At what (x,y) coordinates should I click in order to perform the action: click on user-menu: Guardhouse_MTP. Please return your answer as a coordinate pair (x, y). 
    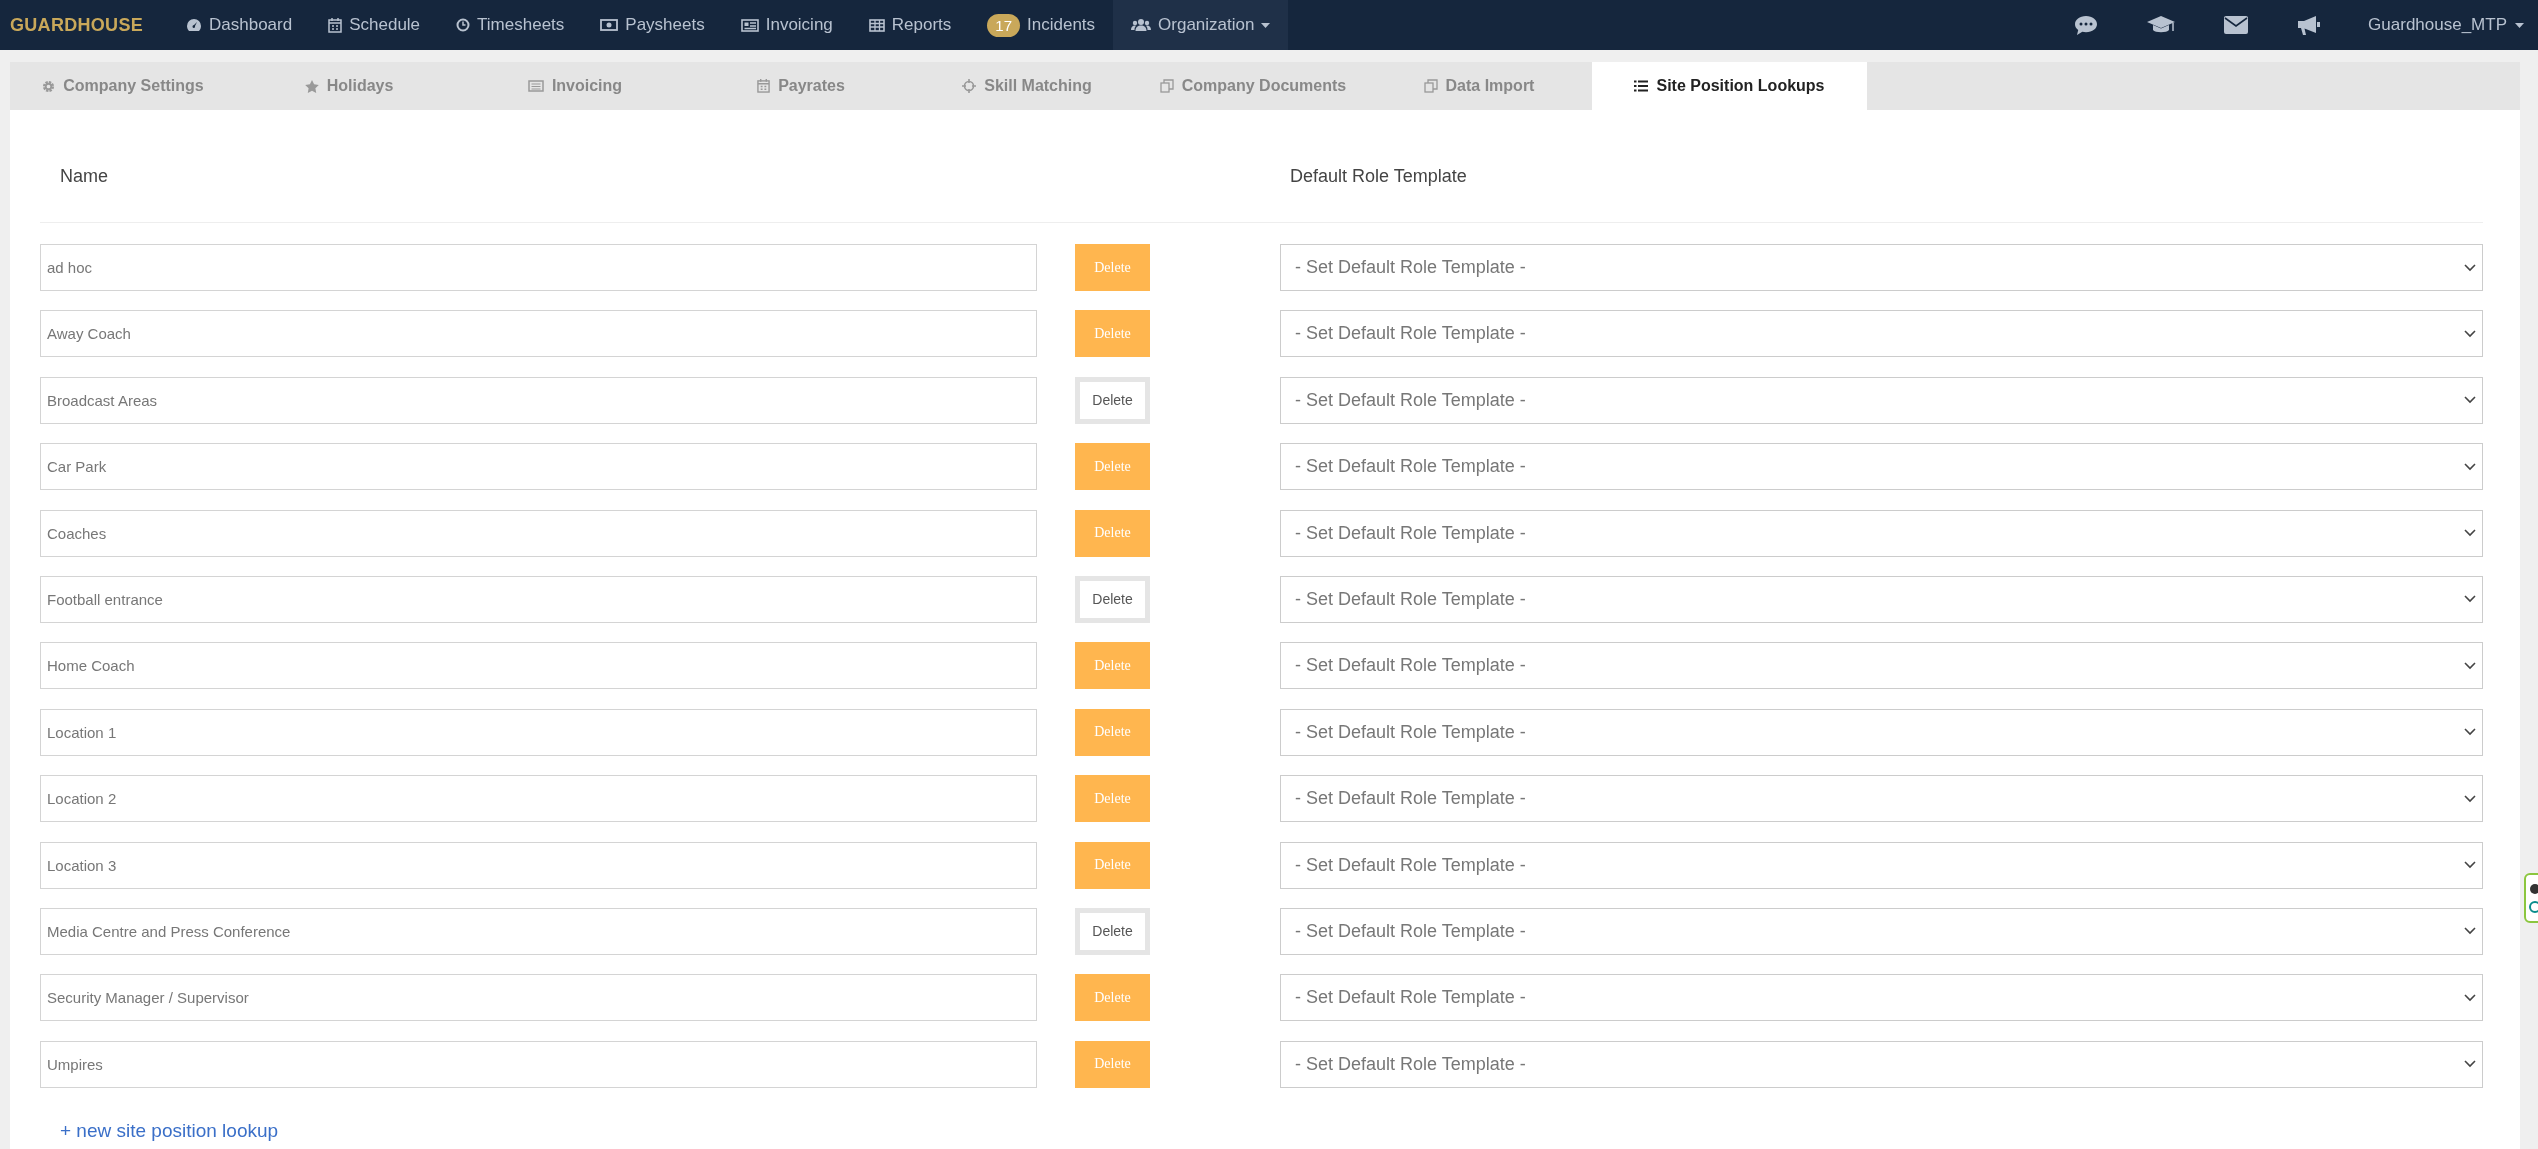
    Looking at the image, I should click on (2441, 25).